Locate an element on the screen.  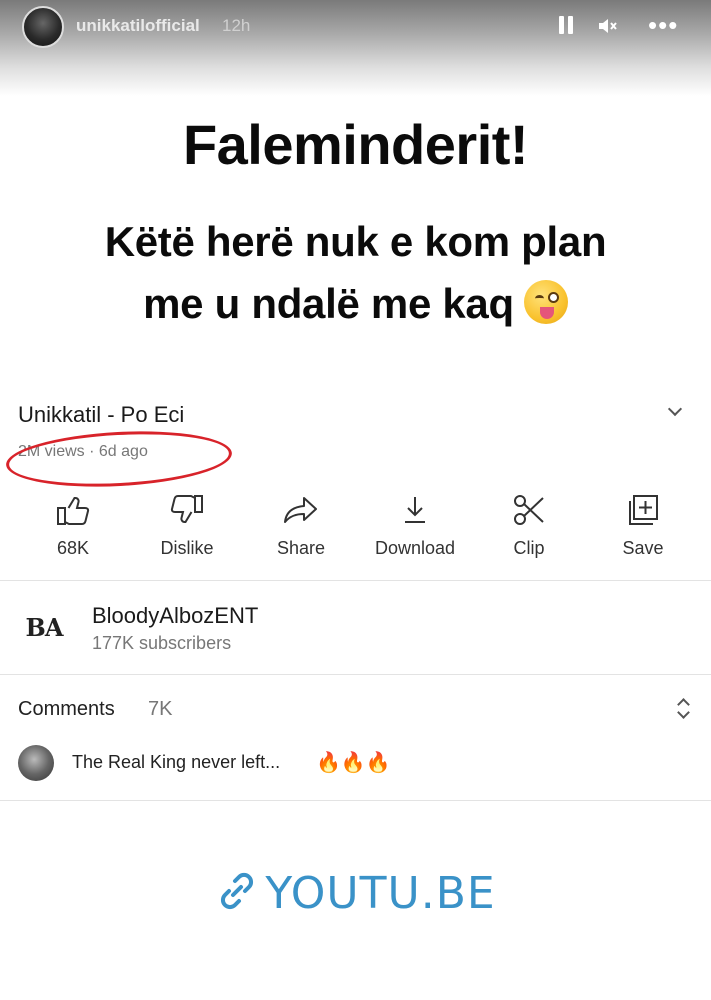
clip-label: Clip is located at coordinates (529, 548).